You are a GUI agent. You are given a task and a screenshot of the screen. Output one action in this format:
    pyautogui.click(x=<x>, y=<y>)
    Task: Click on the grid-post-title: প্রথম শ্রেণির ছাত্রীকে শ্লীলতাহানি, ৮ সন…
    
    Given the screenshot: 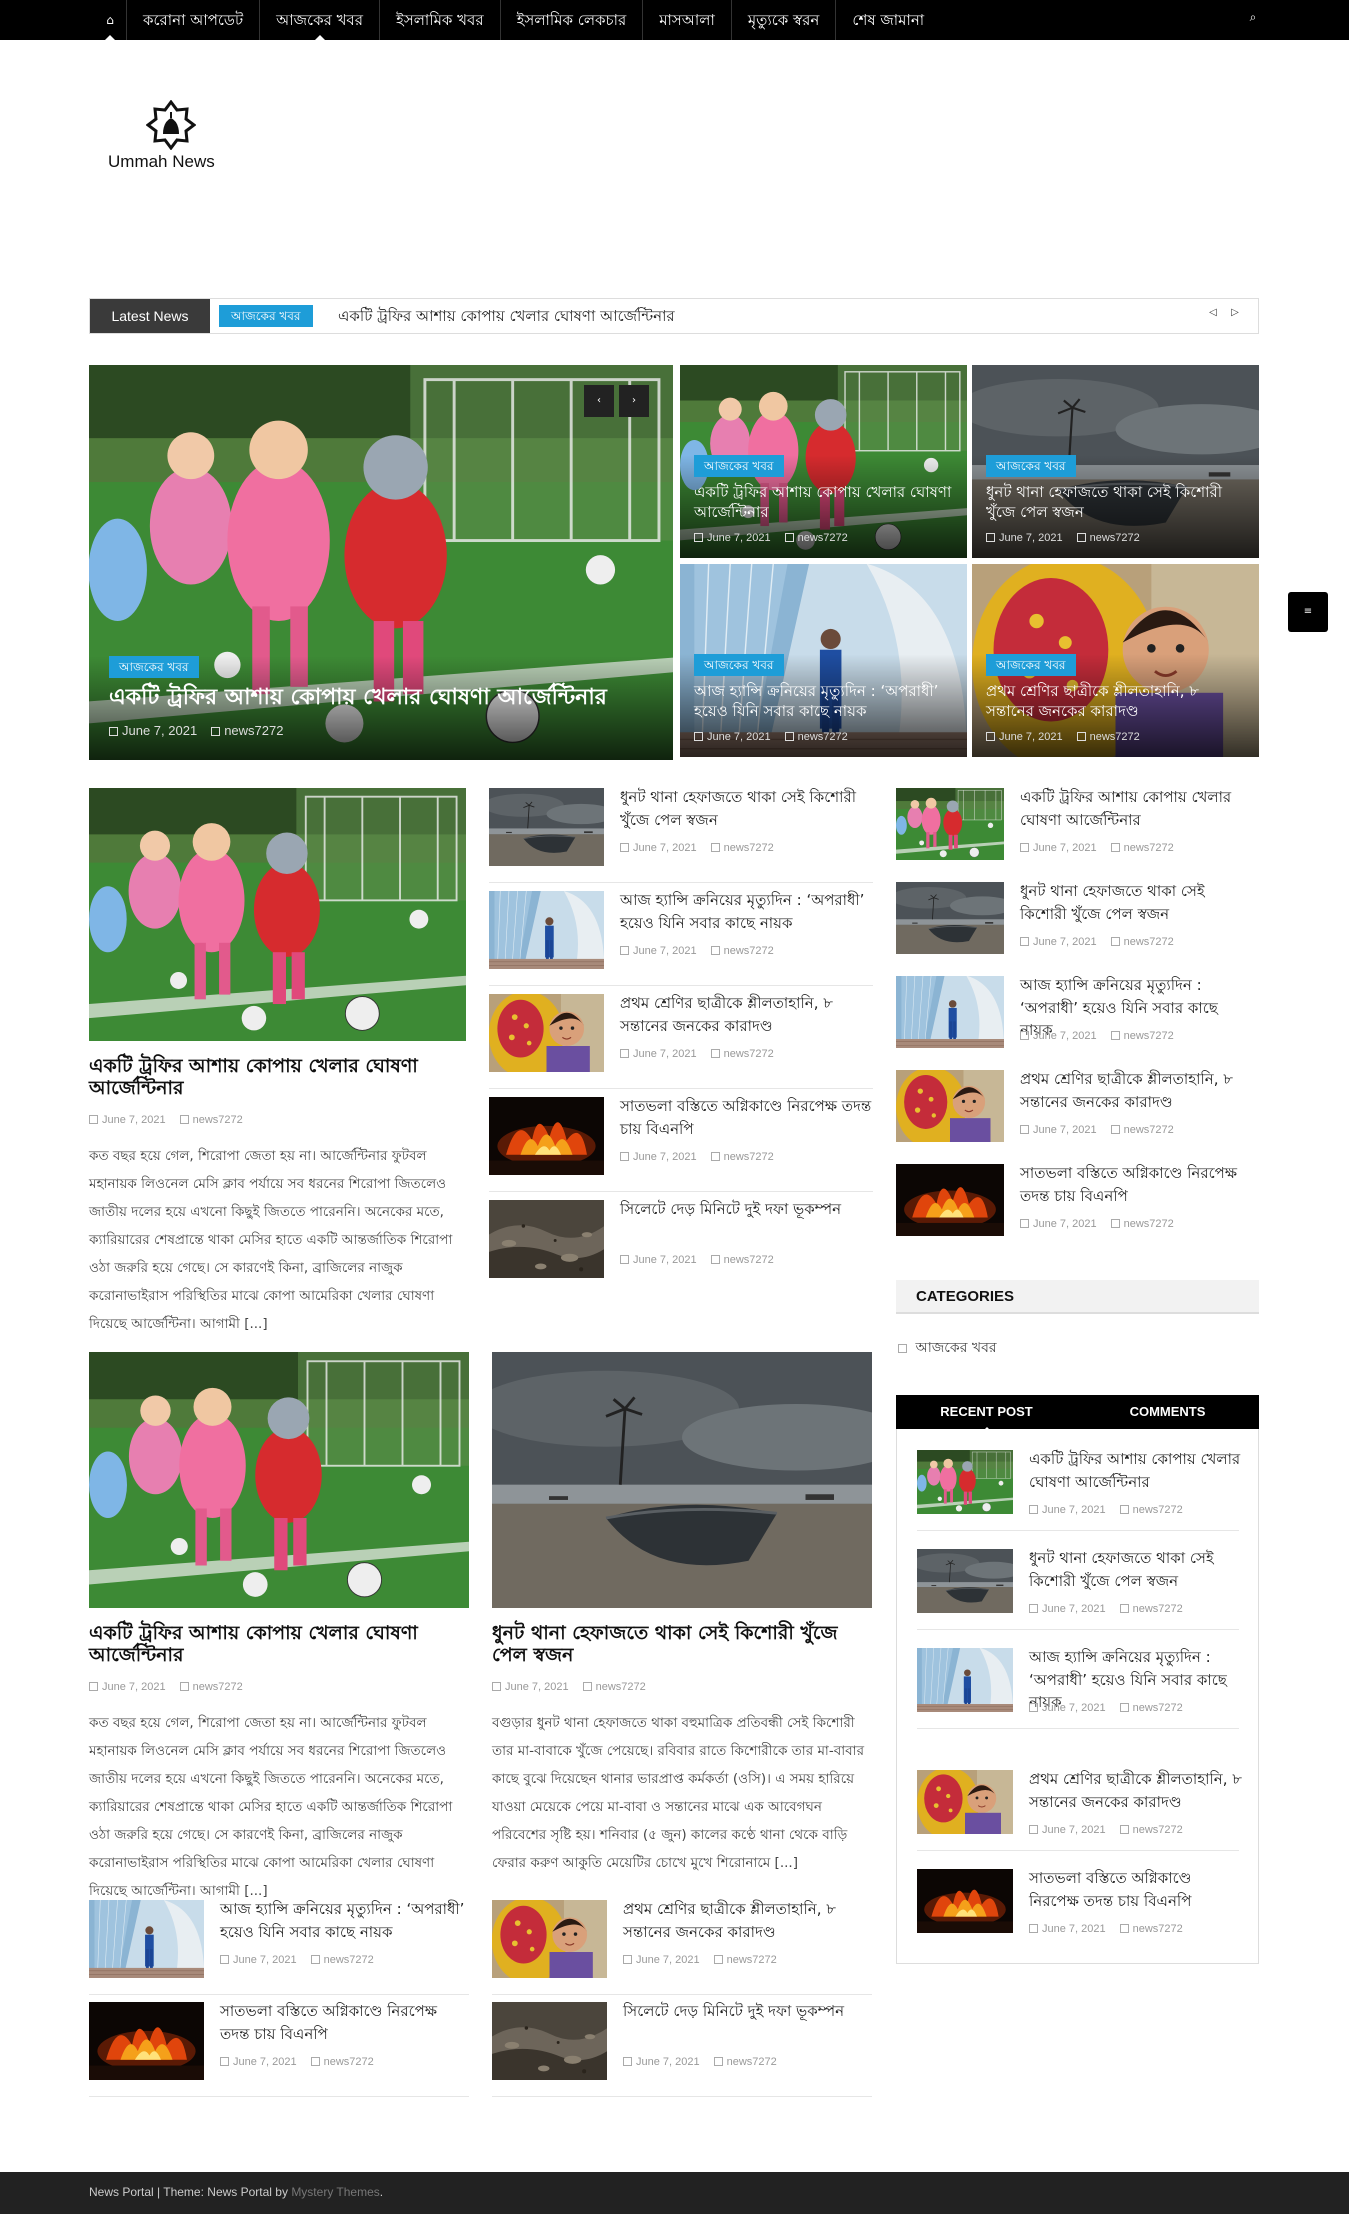 What is the action you would take?
    pyautogui.click(x=1115, y=701)
    